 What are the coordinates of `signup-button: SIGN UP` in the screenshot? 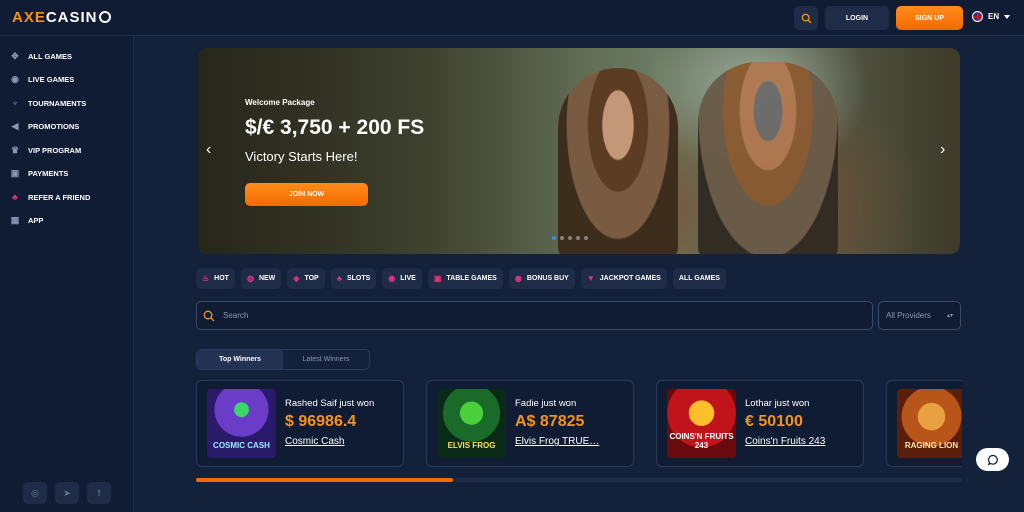 It's located at (929, 18).